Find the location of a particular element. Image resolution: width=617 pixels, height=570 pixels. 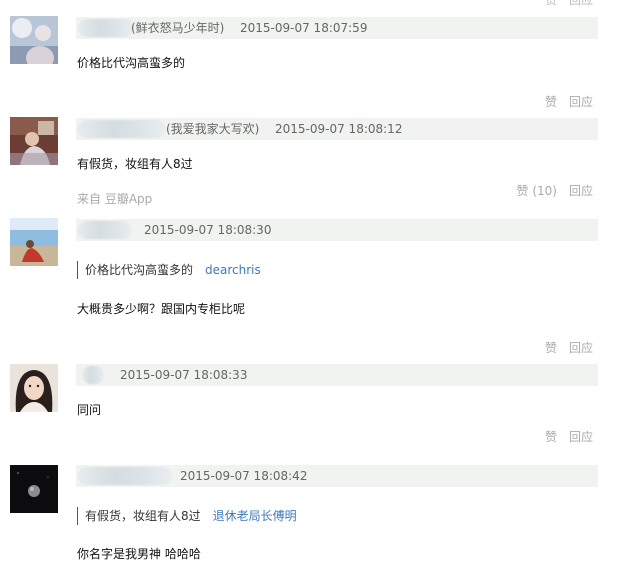

comment-time: 2015-09-07 18:08:30 is located at coordinates (208, 230).